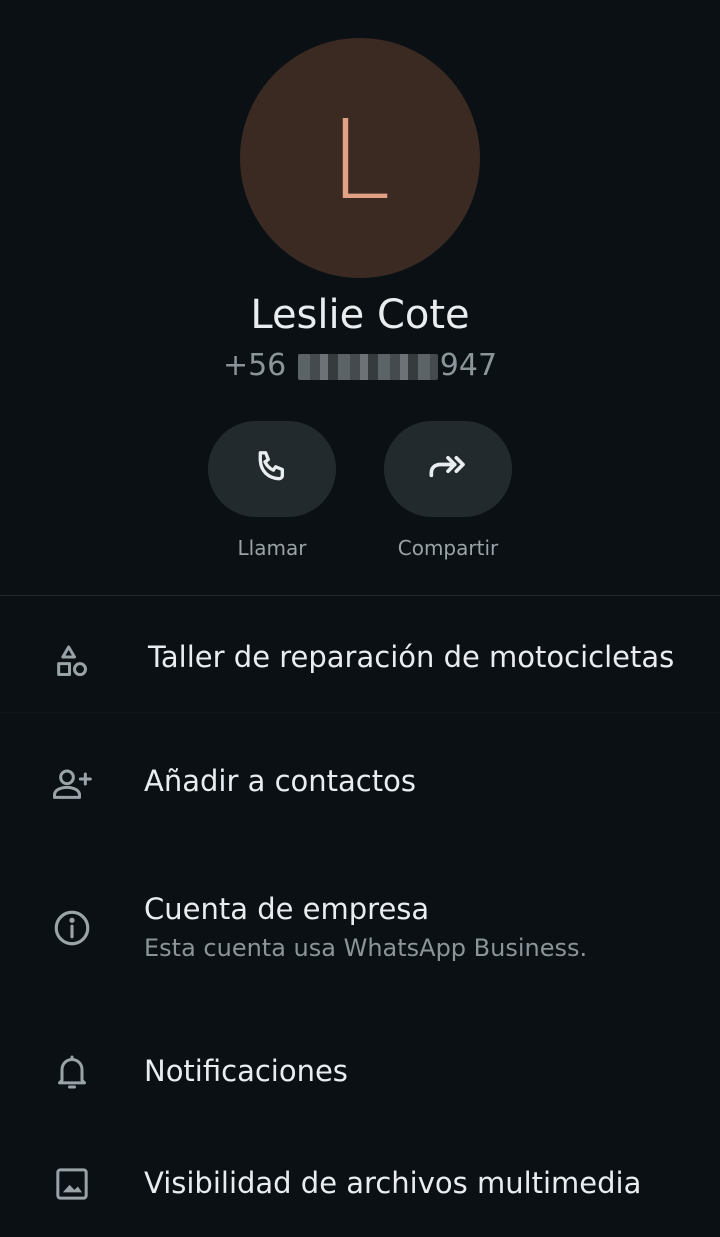  Describe the element at coordinates (246, 1071) in the screenshot. I see `notifications-label: Notificaciones` at that location.